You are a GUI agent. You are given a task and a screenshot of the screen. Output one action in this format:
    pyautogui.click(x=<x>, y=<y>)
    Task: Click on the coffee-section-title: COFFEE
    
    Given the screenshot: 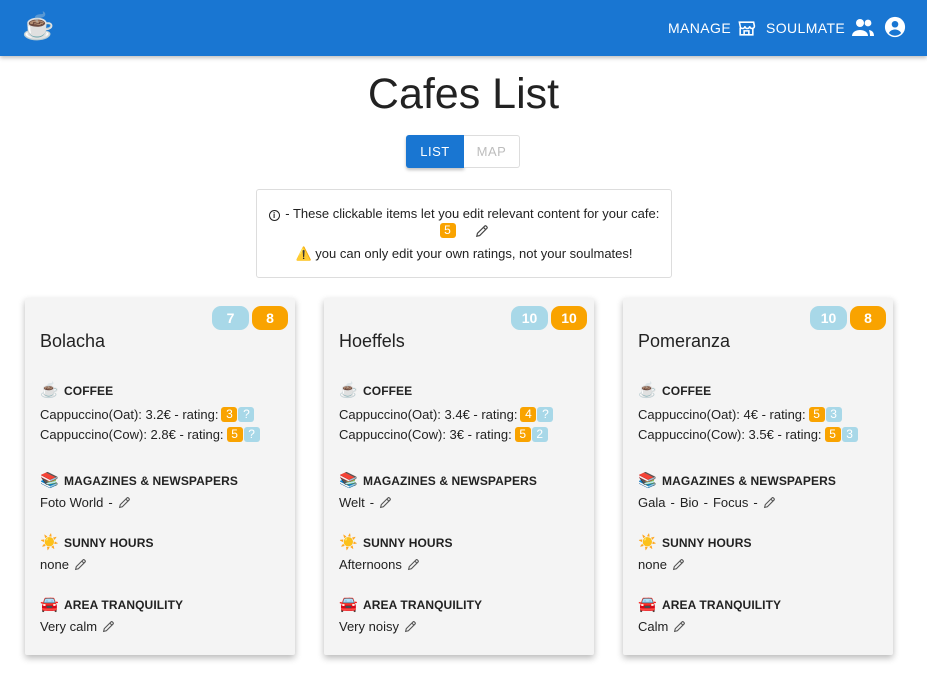 What is the action you would take?
    pyautogui.click(x=89, y=391)
    